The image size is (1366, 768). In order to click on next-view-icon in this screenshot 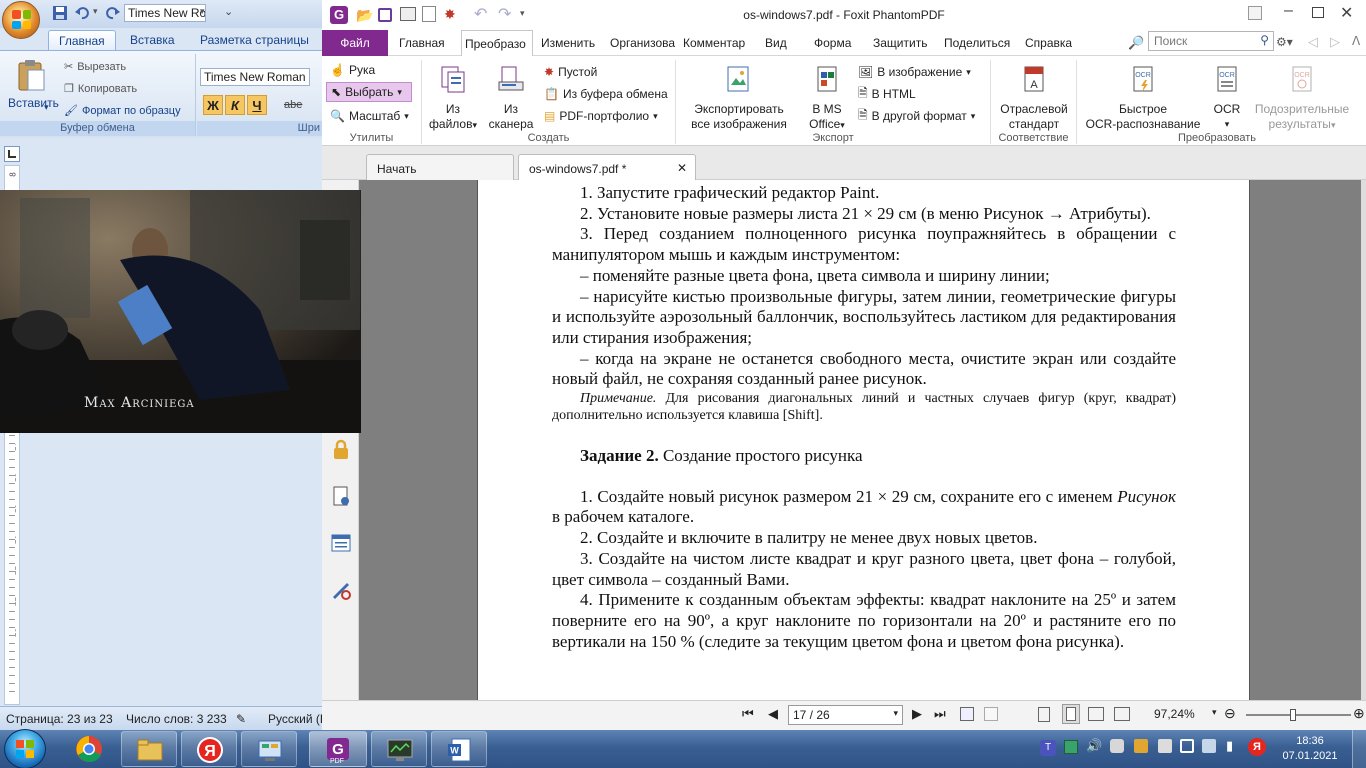, I will do `click(991, 714)`.